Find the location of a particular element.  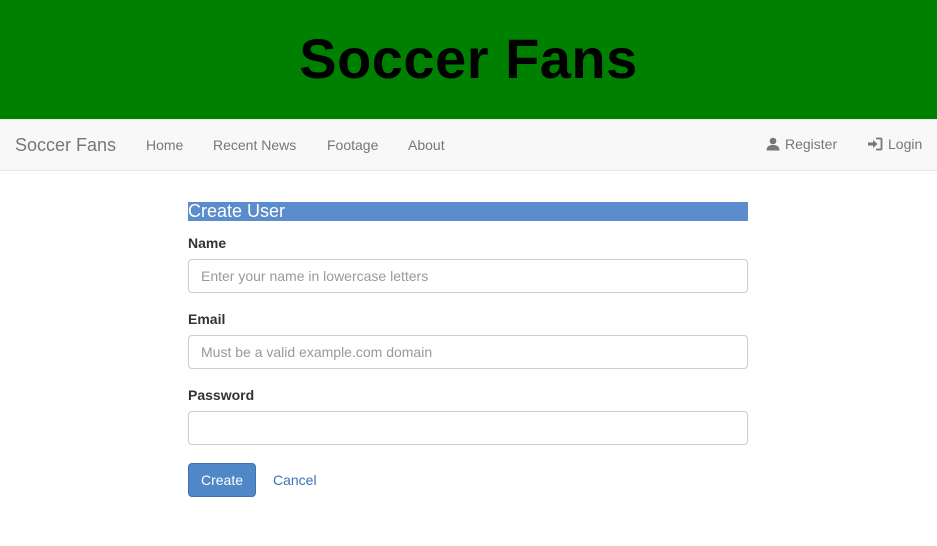

form-title: Create User is located at coordinates (468, 211).